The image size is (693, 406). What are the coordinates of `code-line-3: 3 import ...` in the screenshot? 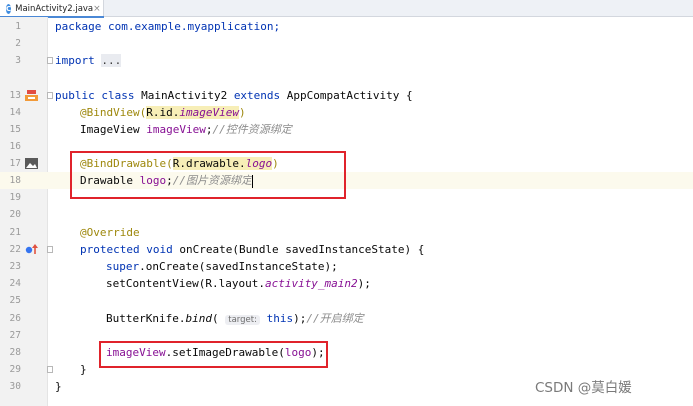 It's located at (346, 60).